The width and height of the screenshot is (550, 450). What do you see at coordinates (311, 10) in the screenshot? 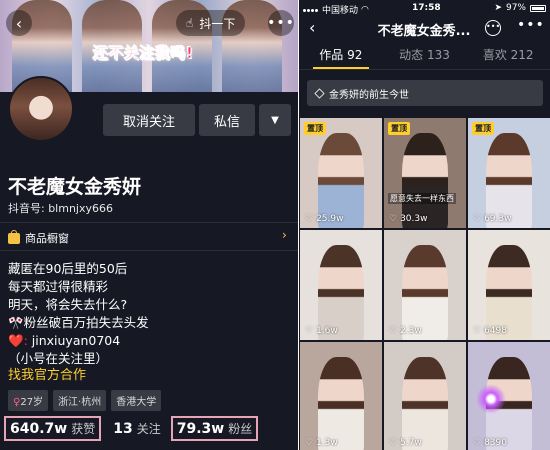
I see `signal-icon` at bounding box center [311, 10].